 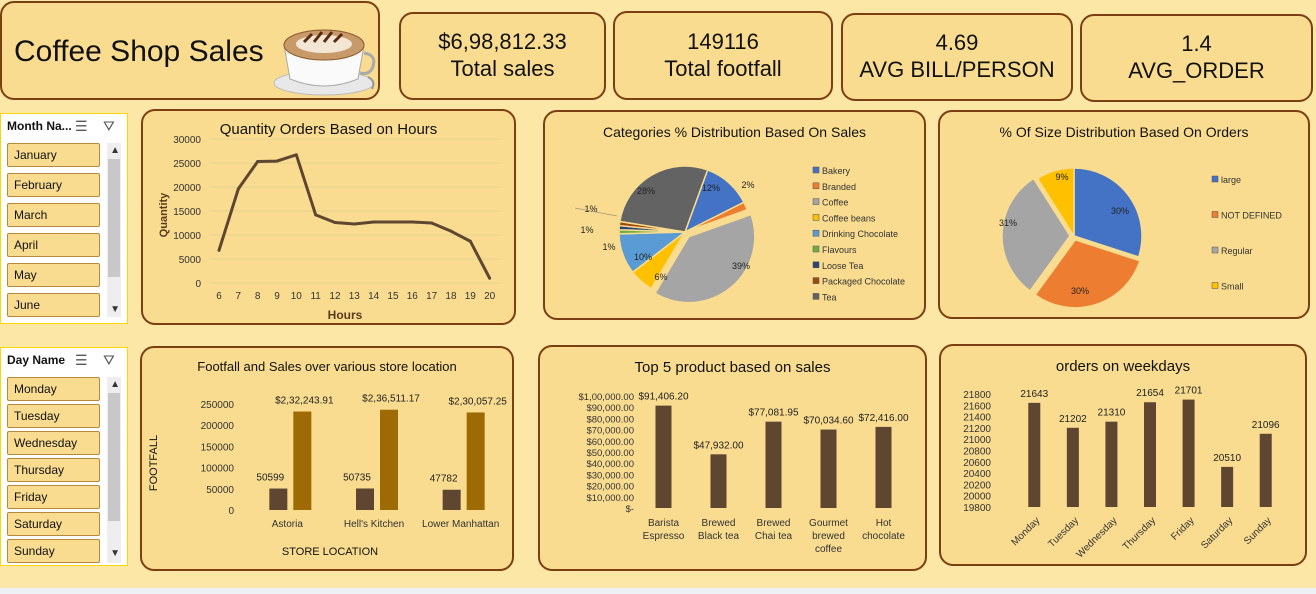 What do you see at coordinates (1112, 413) in the screenshot?
I see `data-label: 21310` at bounding box center [1112, 413].